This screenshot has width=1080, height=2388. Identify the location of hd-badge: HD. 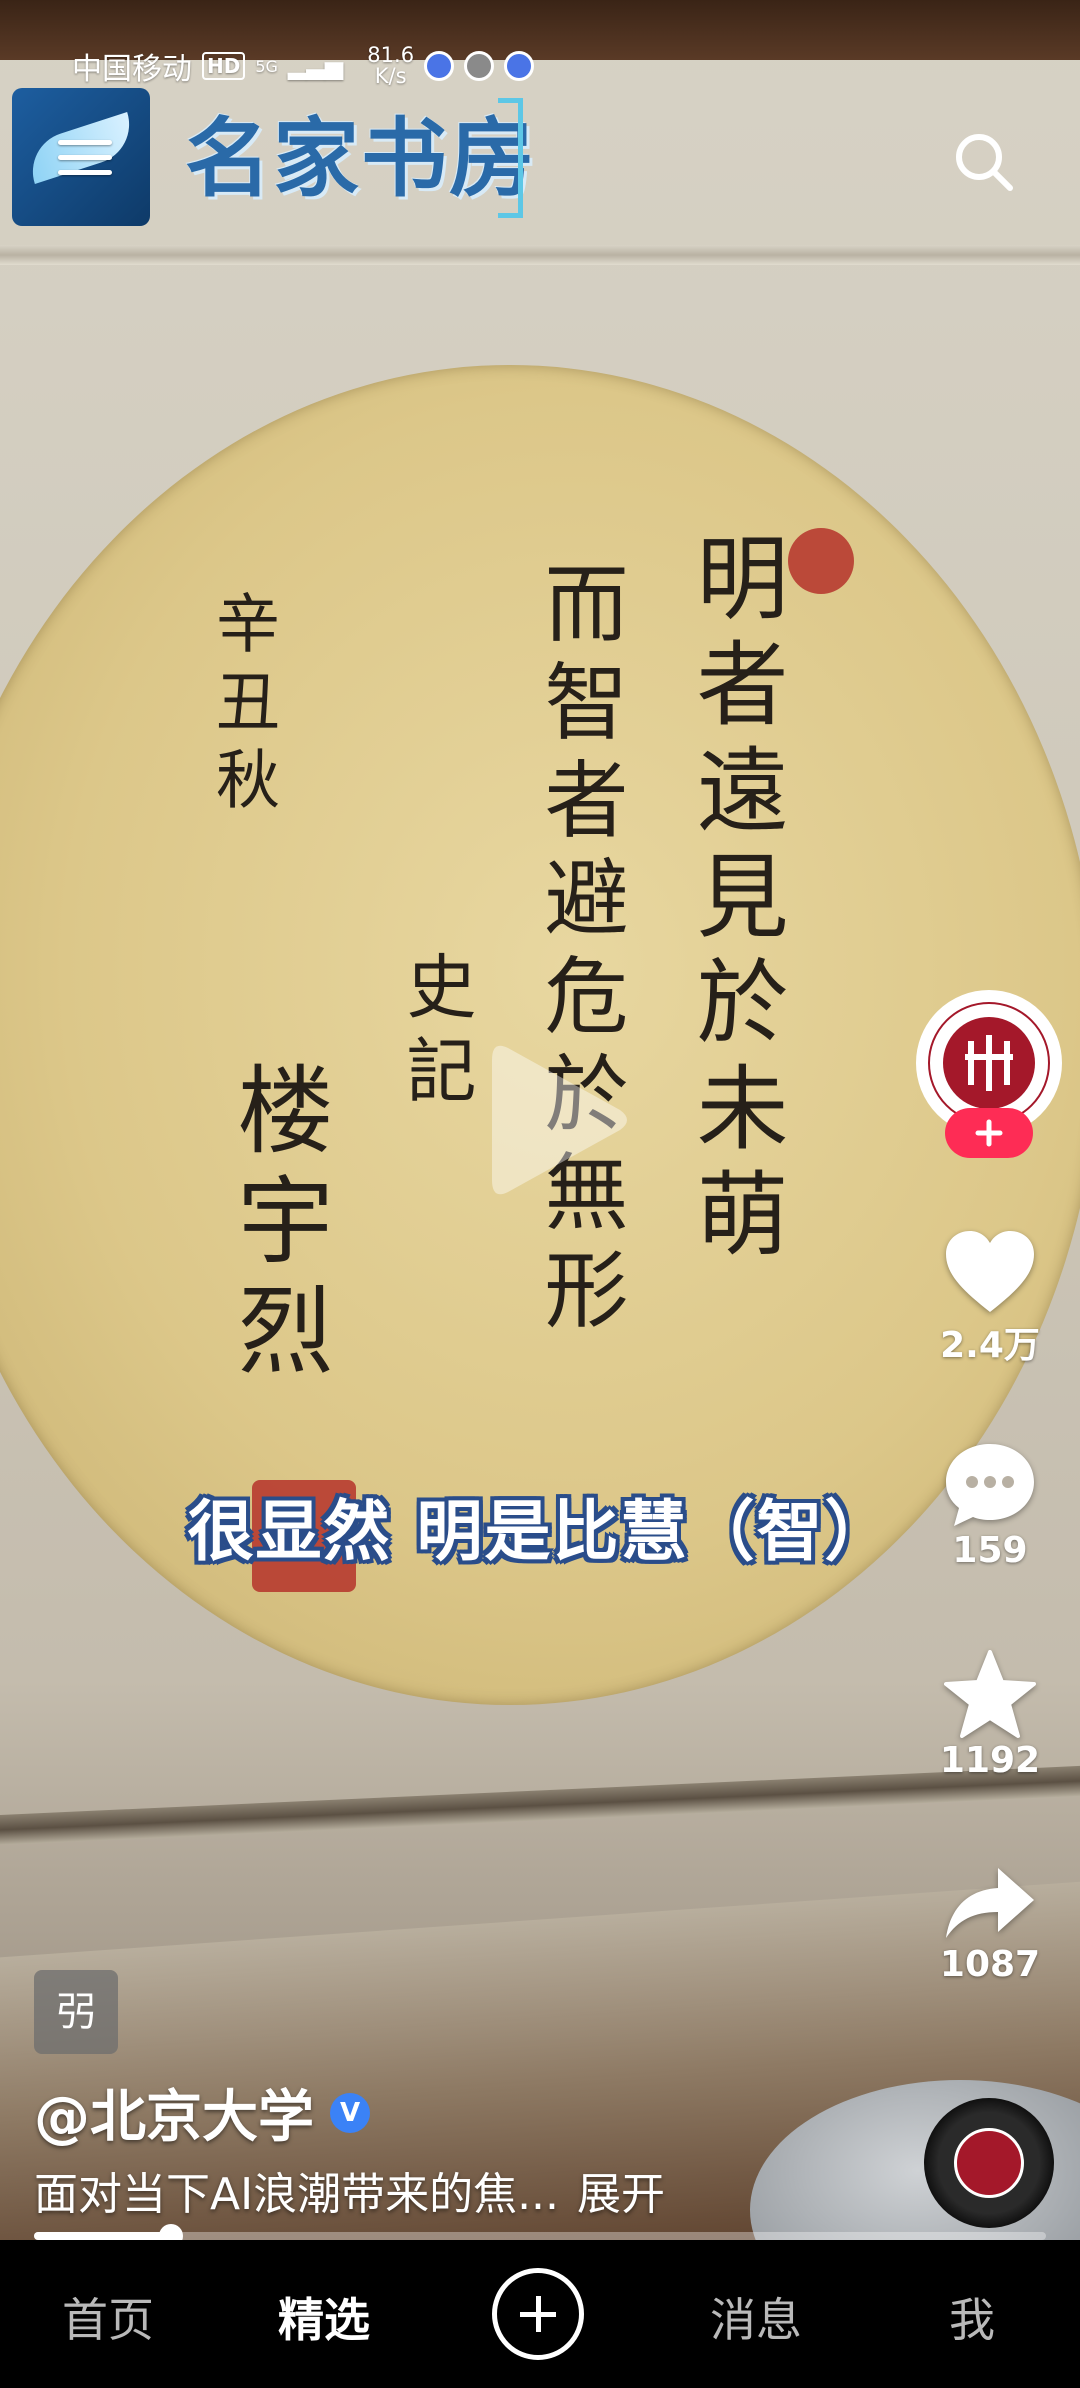
(224, 66).